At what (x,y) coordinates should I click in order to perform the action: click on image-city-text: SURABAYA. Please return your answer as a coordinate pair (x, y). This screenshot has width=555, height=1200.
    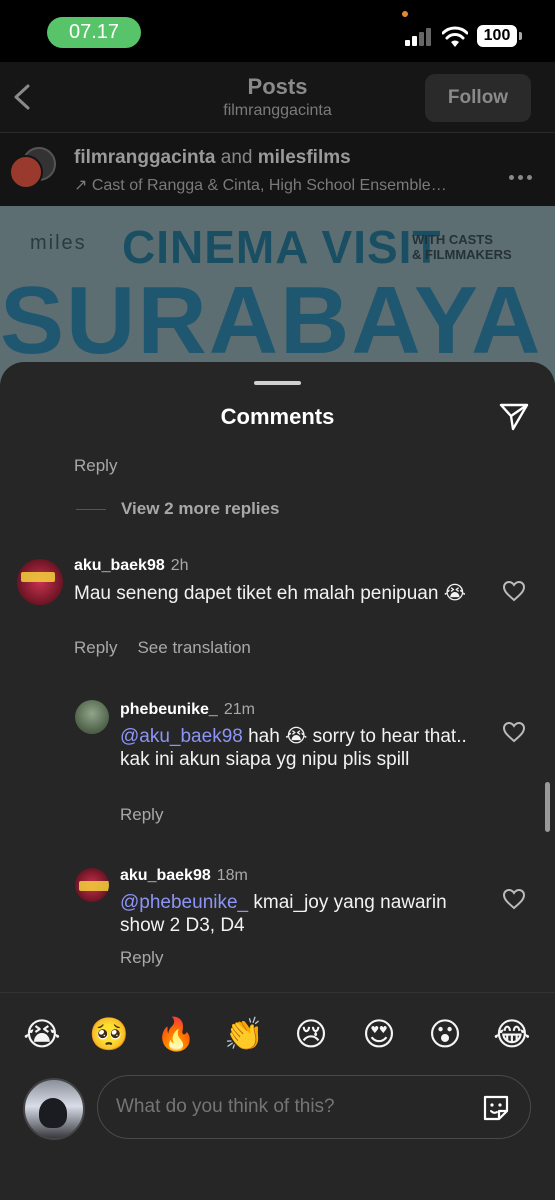
    Looking at the image, I should click on (271, 320).